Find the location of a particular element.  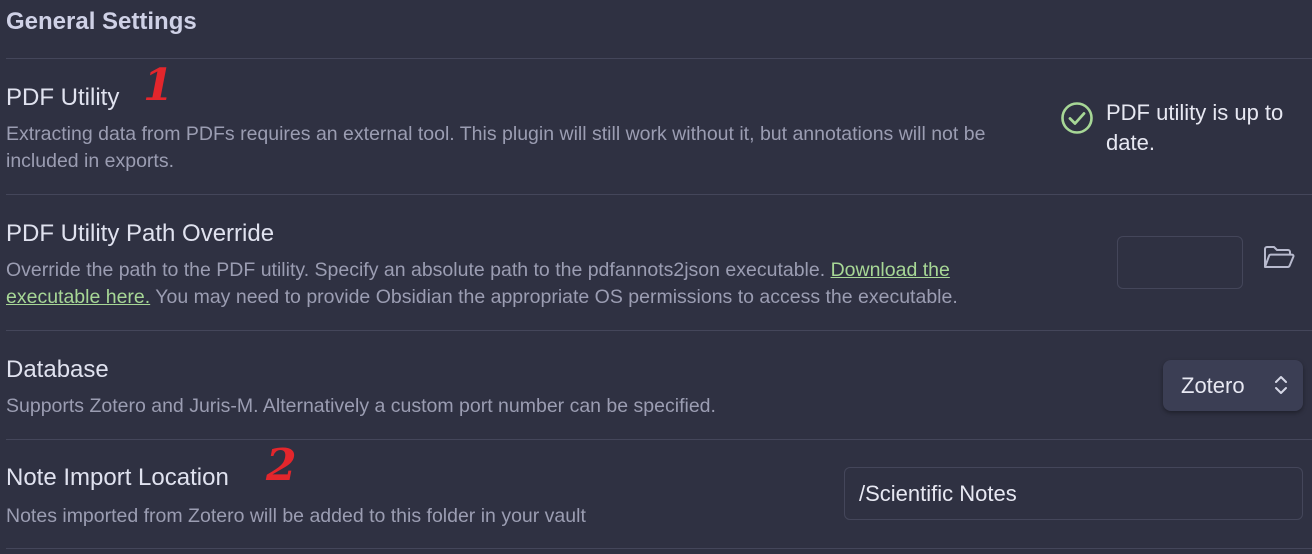

database-select: Zotero is located at coordinates (1233, 385).